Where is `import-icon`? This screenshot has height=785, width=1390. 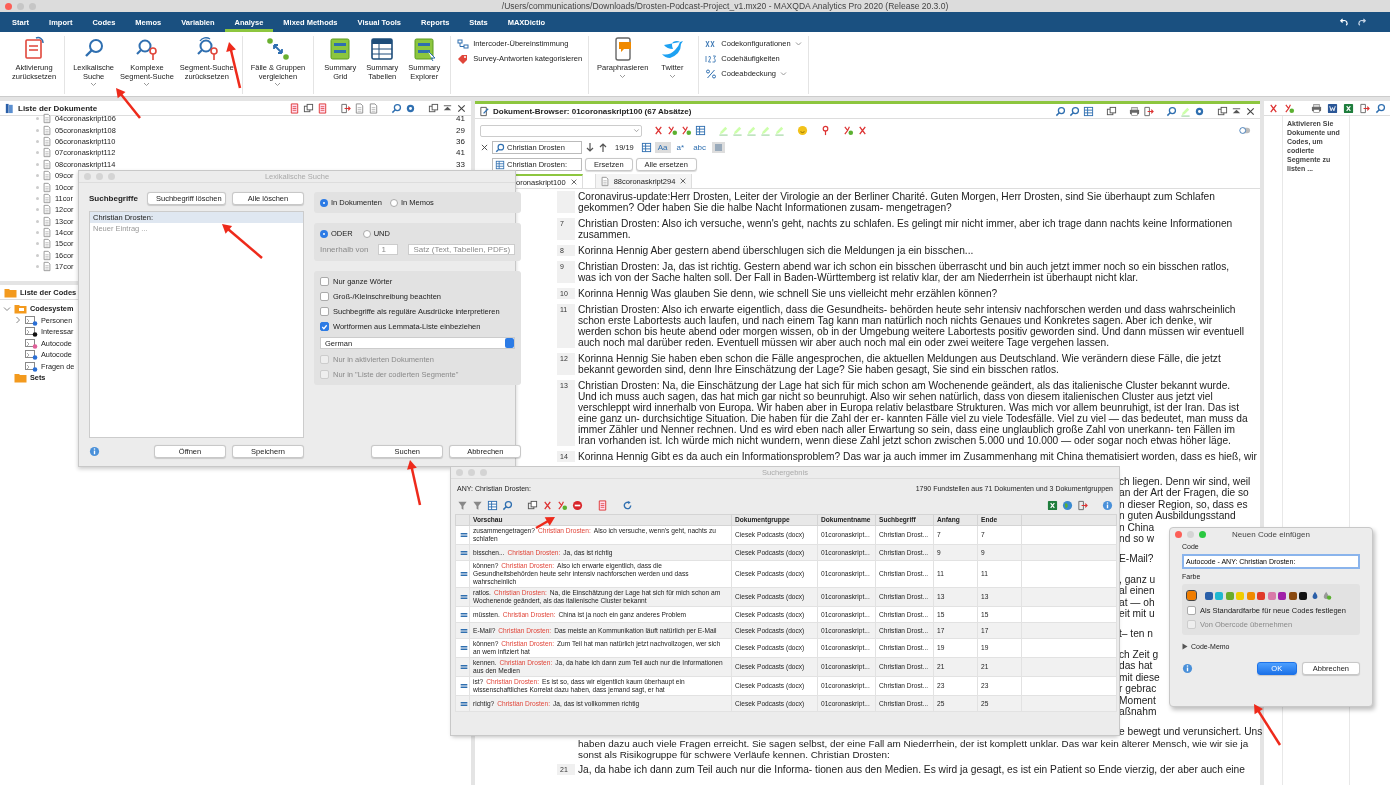 import-icon is located at coordinates (345, 108).